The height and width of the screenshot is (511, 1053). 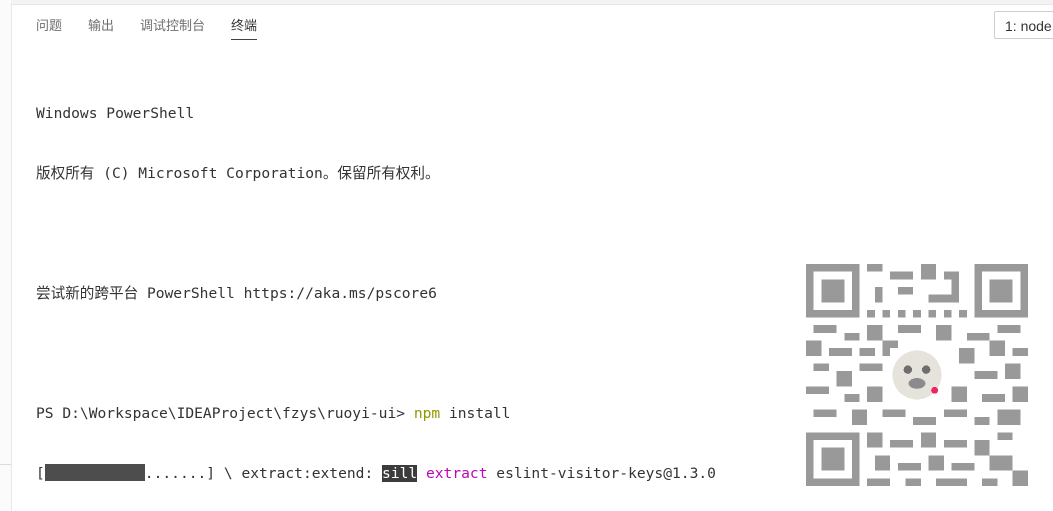 What do you see at coordinates (1023, 25) in the screenshot?
I see `terminal-select-dropdown: 1: node` at bounding box center [1023, 25].